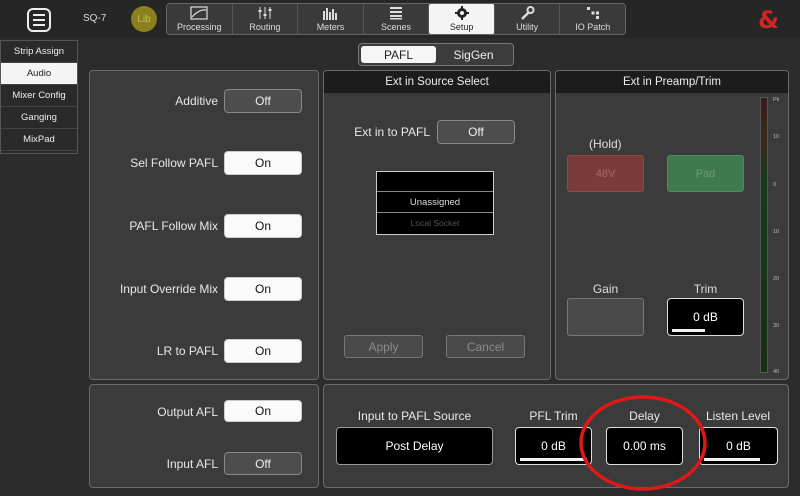 The height and width of the screenshot is (496, 800). What do you see at coordinates (39, 140) in the screenshot?
I see `sidebar-item-mixpad: MixPad` at bounding box center [39, 140].